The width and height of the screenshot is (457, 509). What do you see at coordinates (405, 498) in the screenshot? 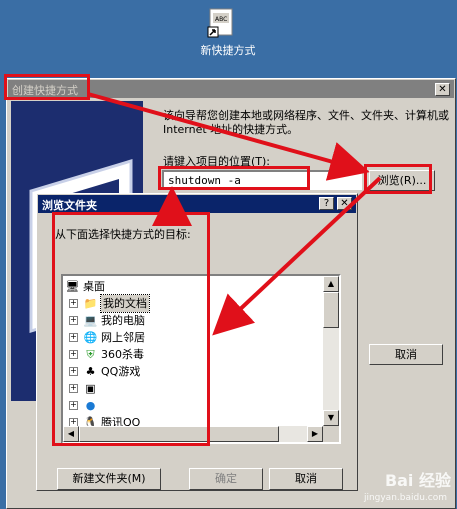
I see `watermark-url: jingyan.baidu.com` at bounding box center [405, 498].